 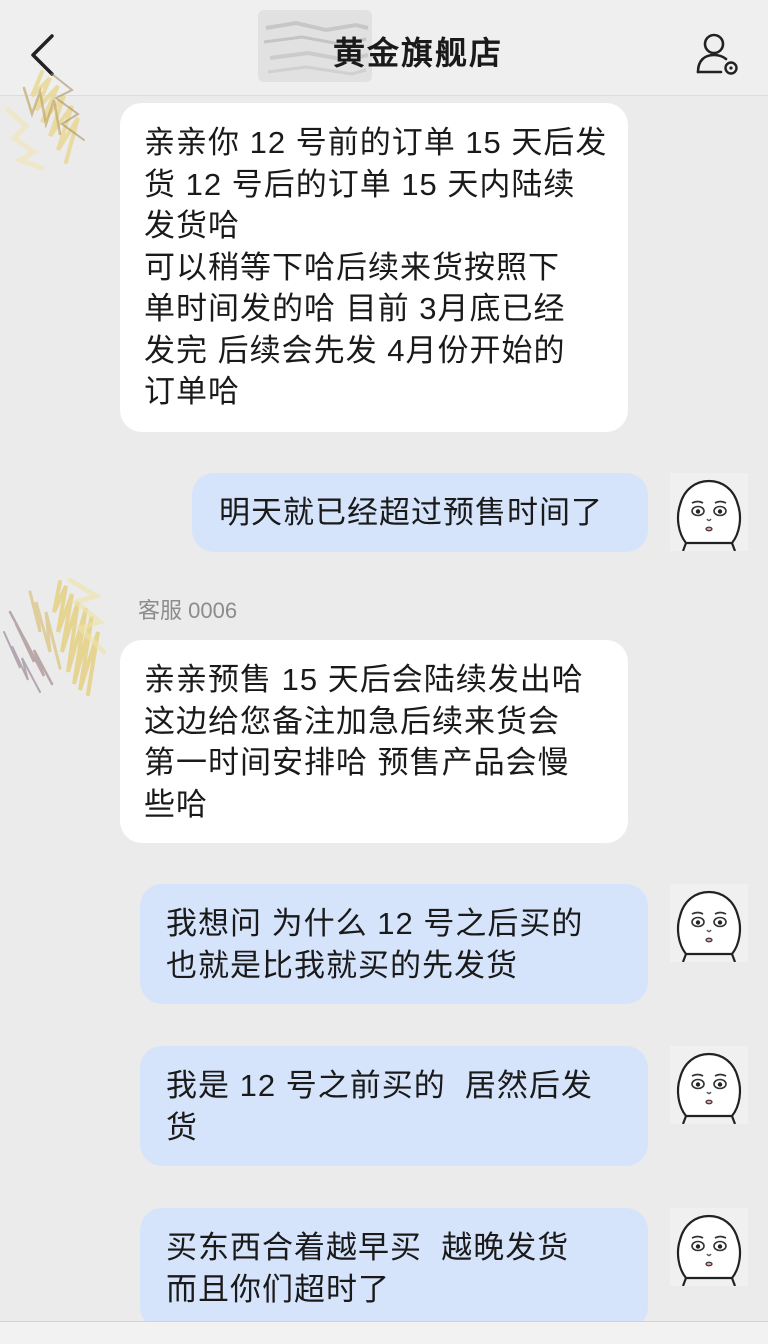 I want to click on user-settings-icon, so click(x=717, y=54).